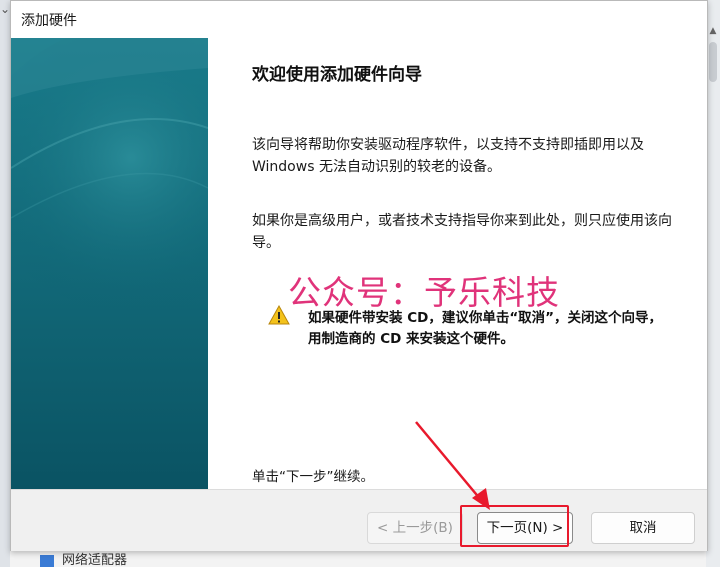 The height and width of the screenshot is (567, 720). I want to click on background-scrollbar: ▲, so click(713, 283).